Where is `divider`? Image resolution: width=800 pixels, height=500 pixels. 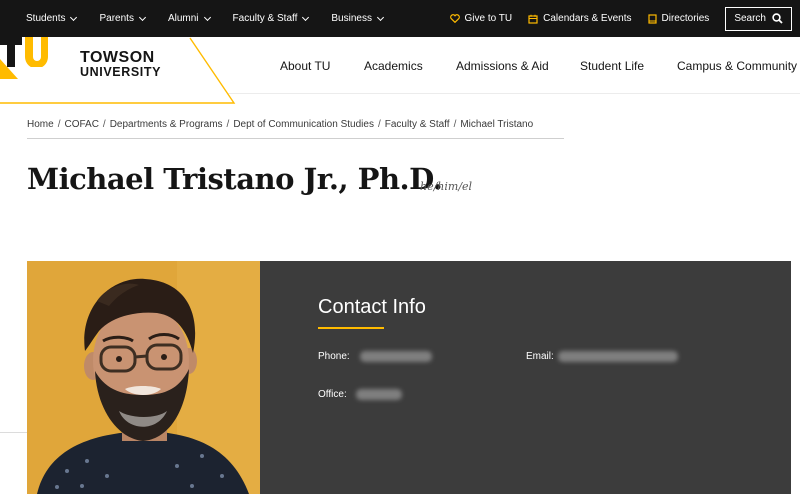
divider is located at coordinates (15, 432).